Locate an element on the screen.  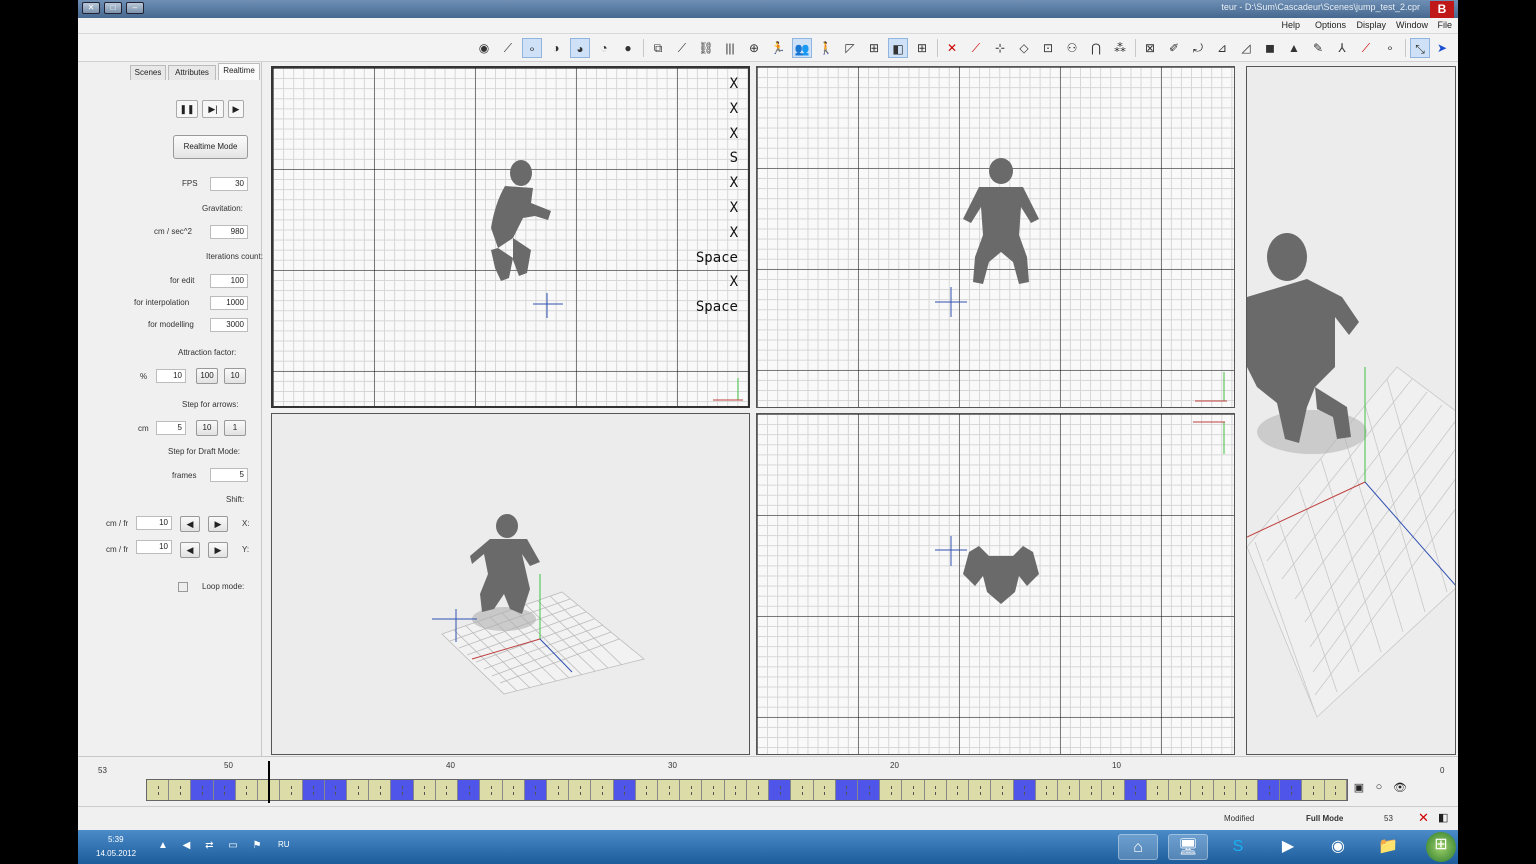
figure-icon: ⅄ is located at coordinates (1342, 48).